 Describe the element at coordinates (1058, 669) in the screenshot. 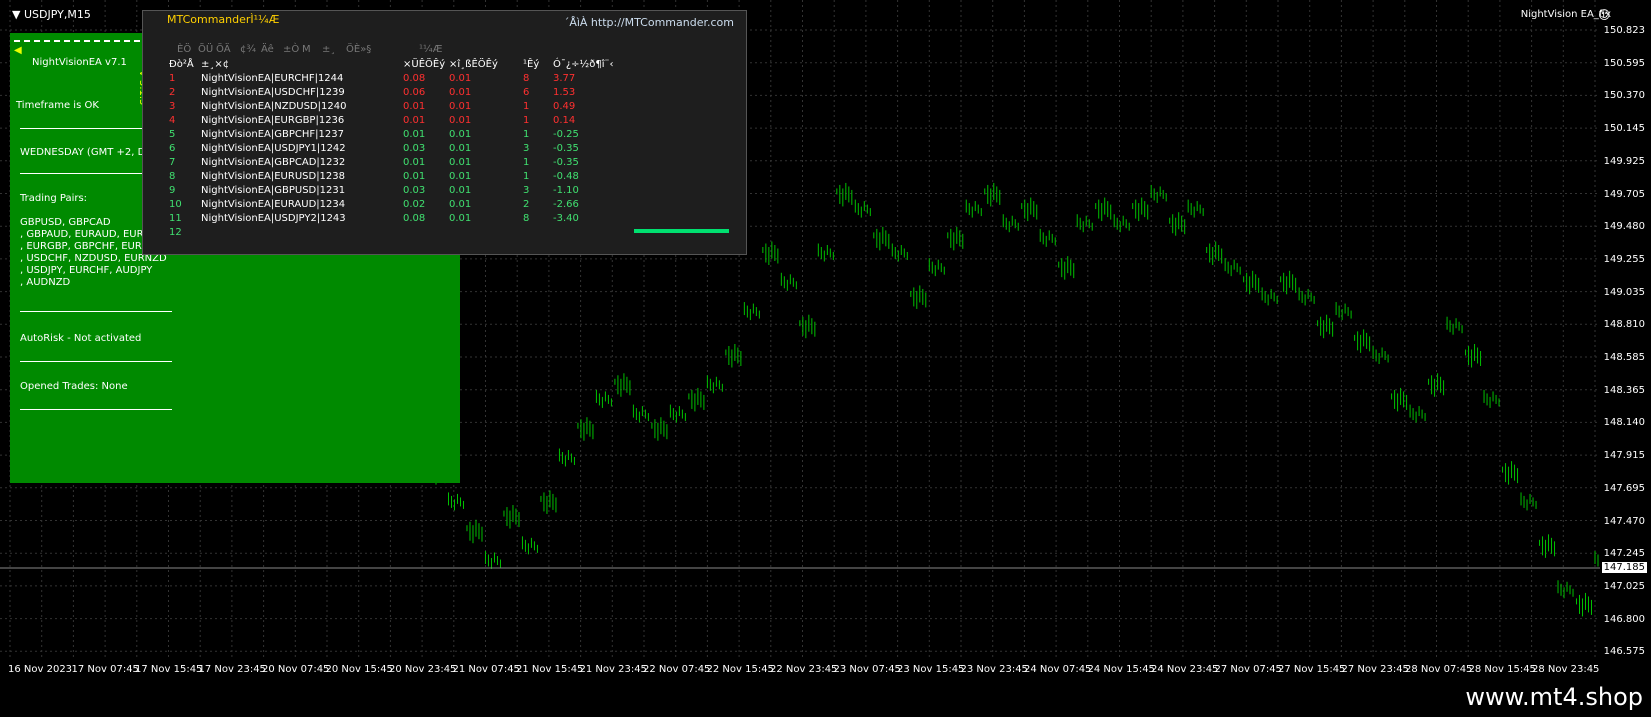

I see `time-tick-label: 24 Nov 07:45` at that location.